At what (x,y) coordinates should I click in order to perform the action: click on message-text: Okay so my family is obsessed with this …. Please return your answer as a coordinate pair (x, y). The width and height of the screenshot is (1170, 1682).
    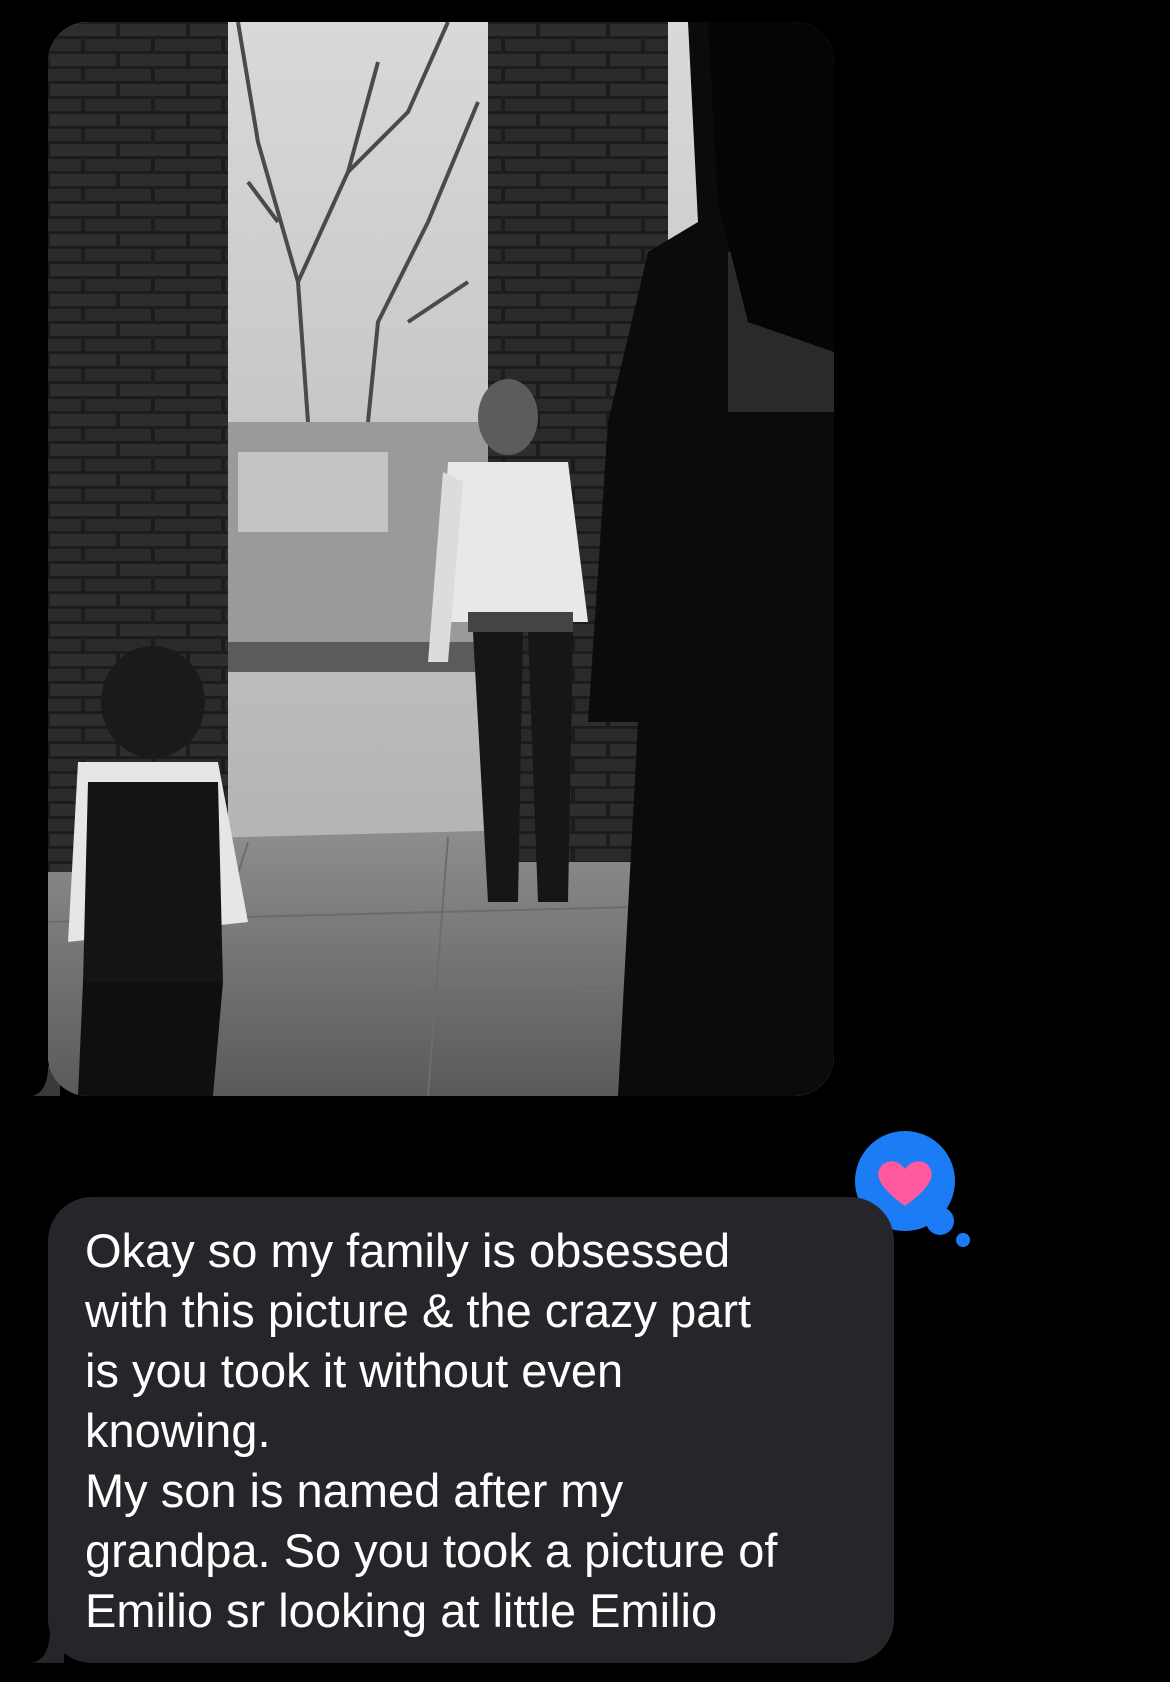
    Looking at the image, I should click on (431, 1430).